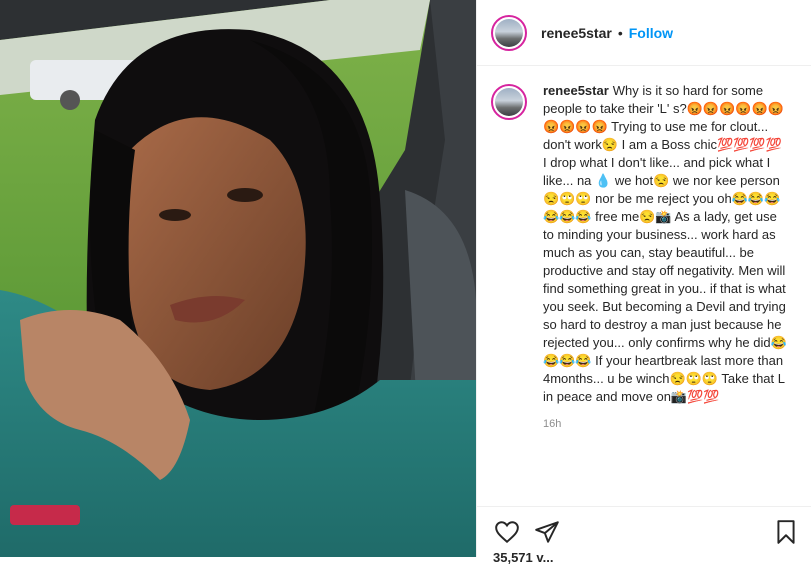 This screenshot has width=811, height=565. I want to click on caption-username: renee5star, so click(576, 90).